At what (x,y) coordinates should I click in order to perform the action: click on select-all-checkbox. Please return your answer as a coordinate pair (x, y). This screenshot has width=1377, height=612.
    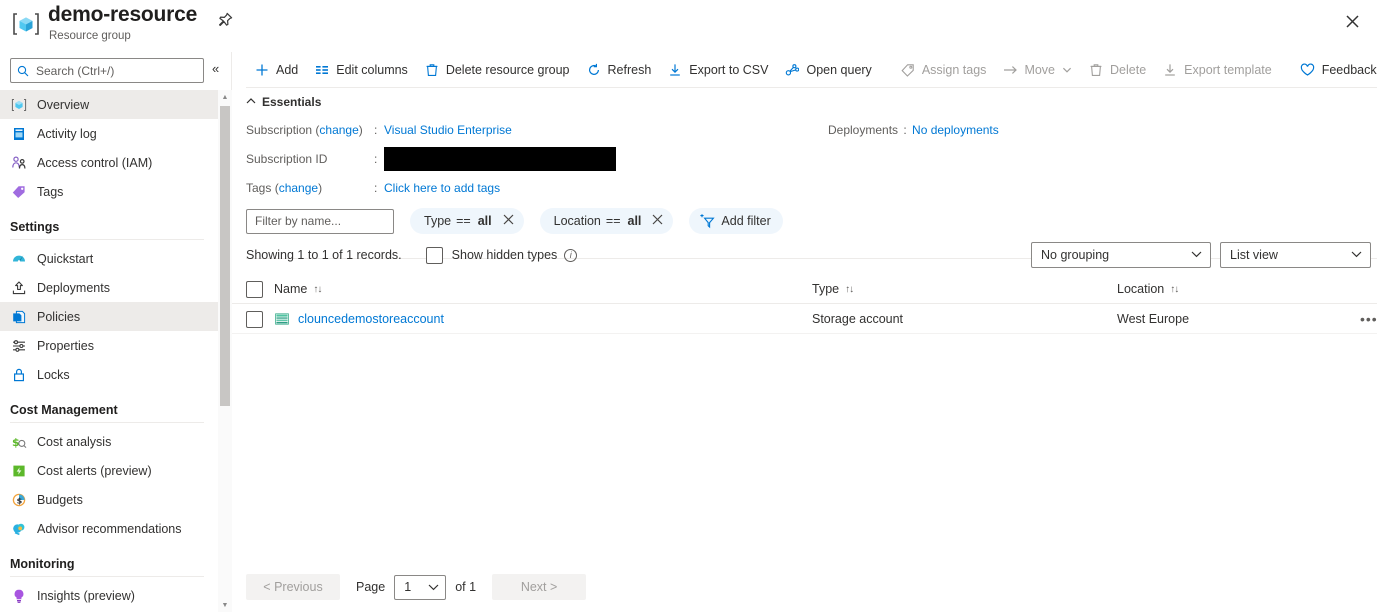
    Looking at the image, I should click on (254, 289).